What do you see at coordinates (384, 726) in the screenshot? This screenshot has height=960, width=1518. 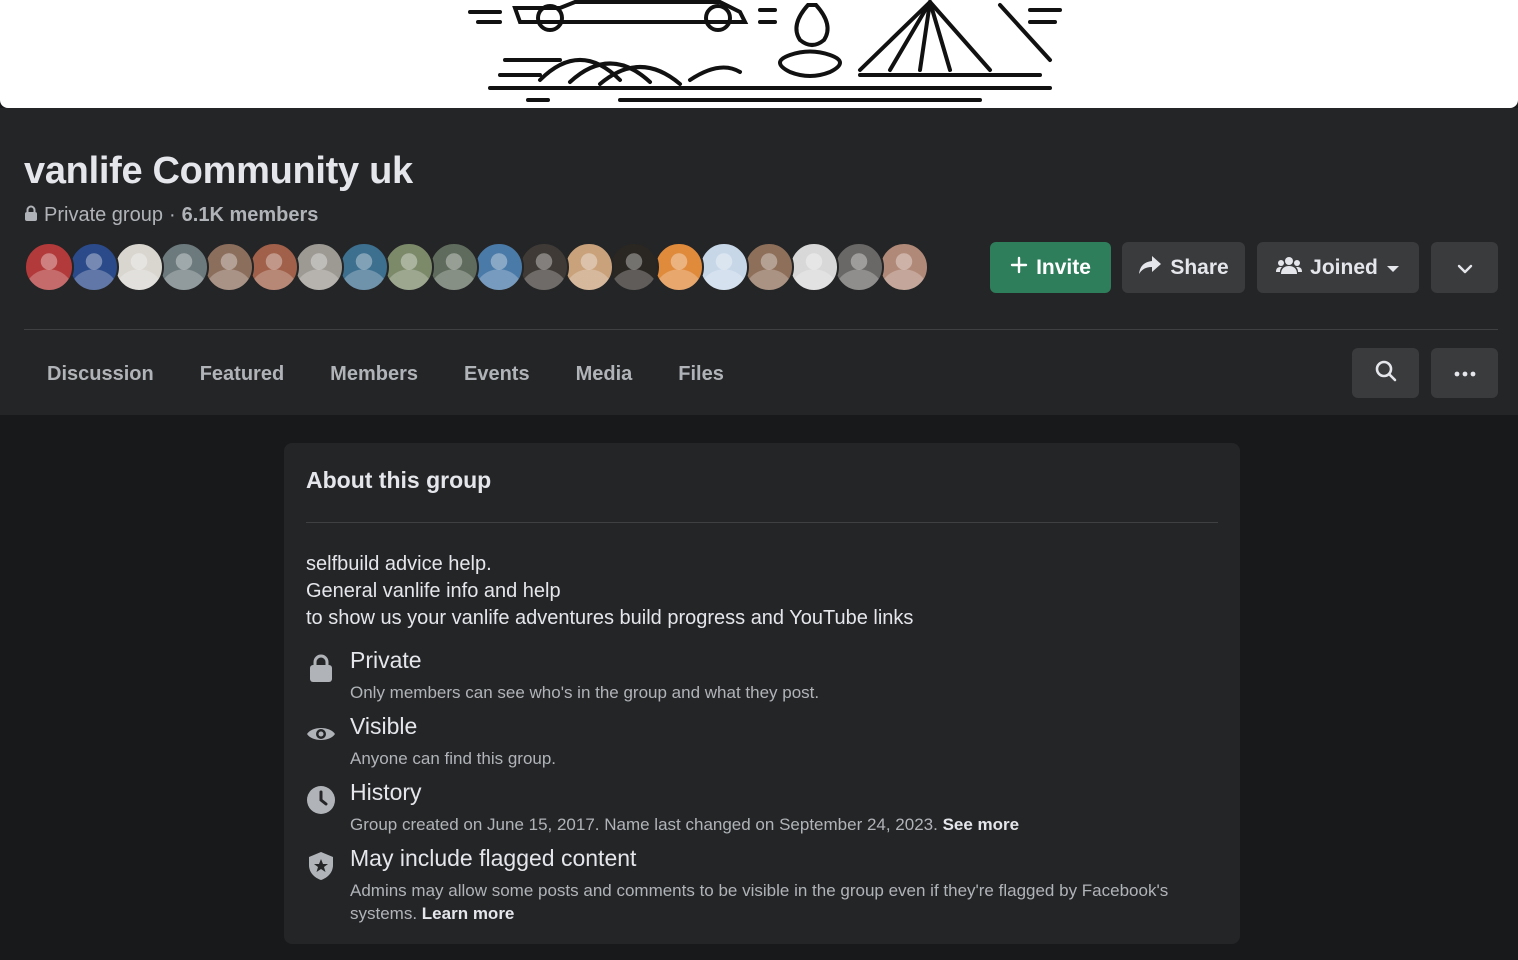 I see `info-title: Visible` at bounding box center [384, 726].